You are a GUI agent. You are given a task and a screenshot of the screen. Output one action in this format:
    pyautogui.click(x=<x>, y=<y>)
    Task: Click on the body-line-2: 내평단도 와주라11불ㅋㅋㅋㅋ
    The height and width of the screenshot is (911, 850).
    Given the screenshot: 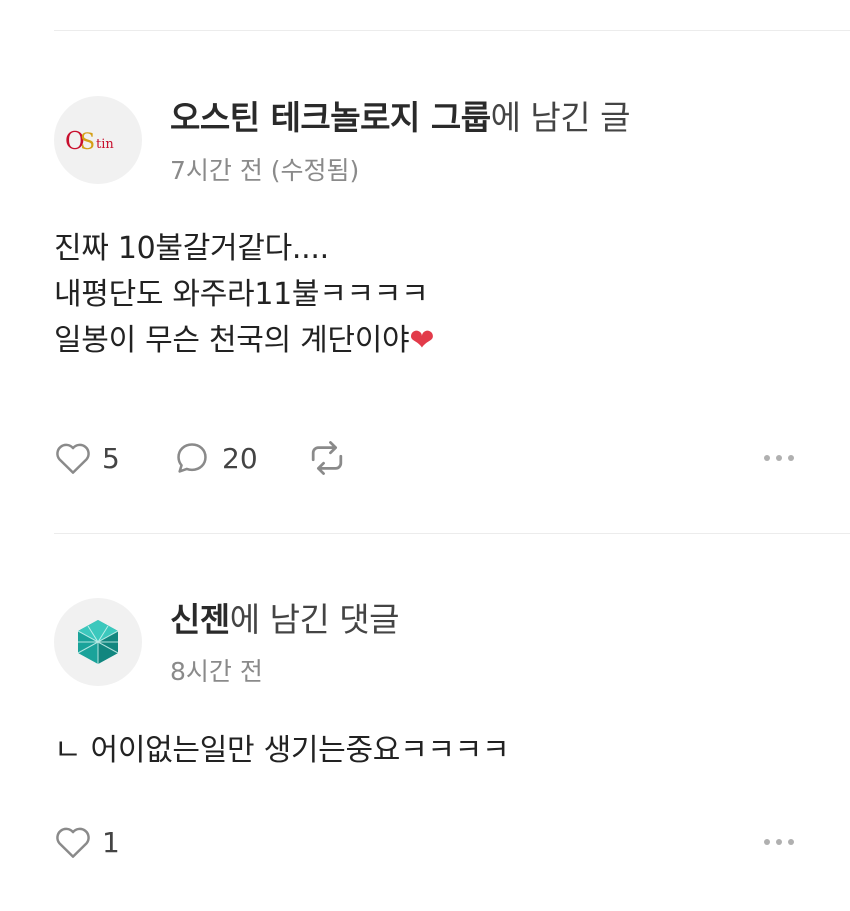 What is the action you would take?
    pyautogui.click(x=241, y=294)
    